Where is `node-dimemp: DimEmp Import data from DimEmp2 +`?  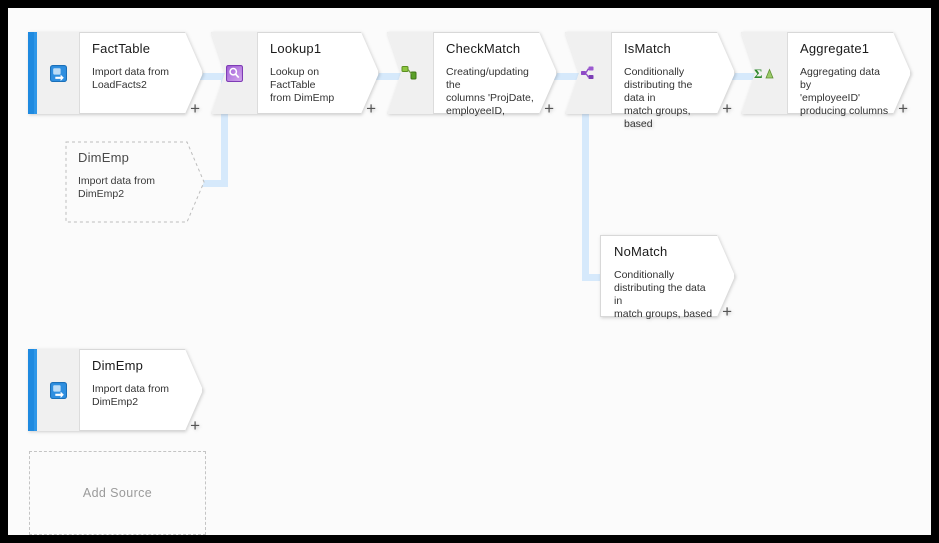 node-dimemp: DimEmp Import data from DimEmp2 + is located at coordinates (115, 391).